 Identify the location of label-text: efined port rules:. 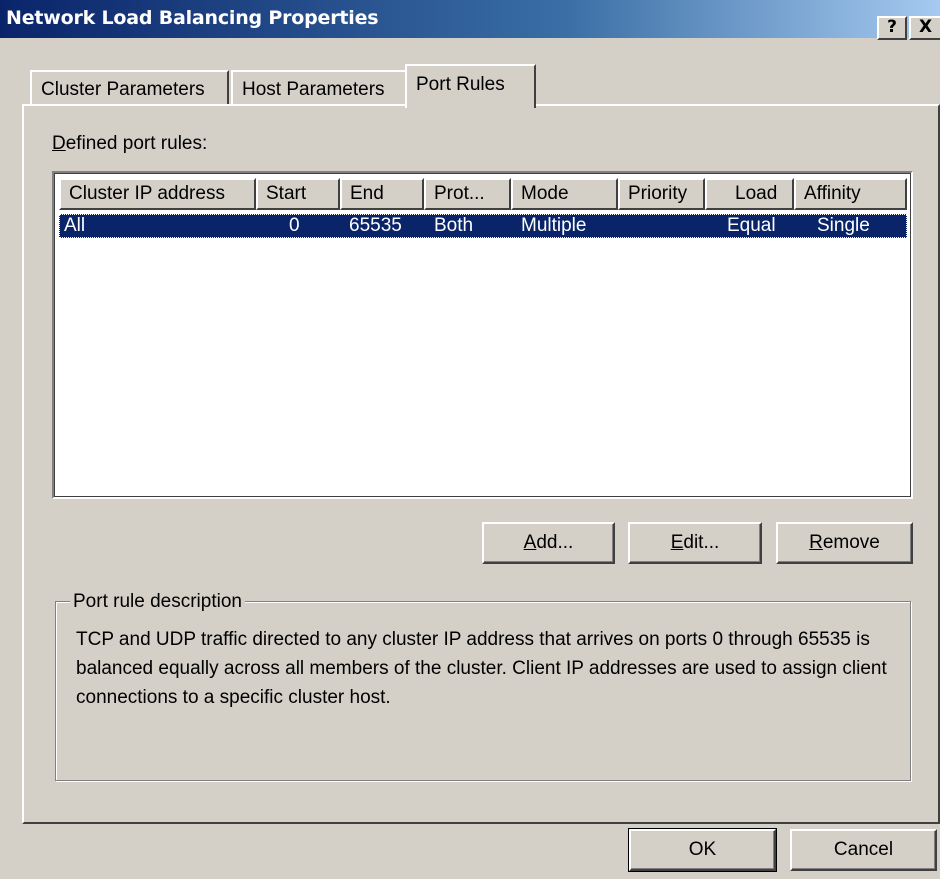
(136, 143).